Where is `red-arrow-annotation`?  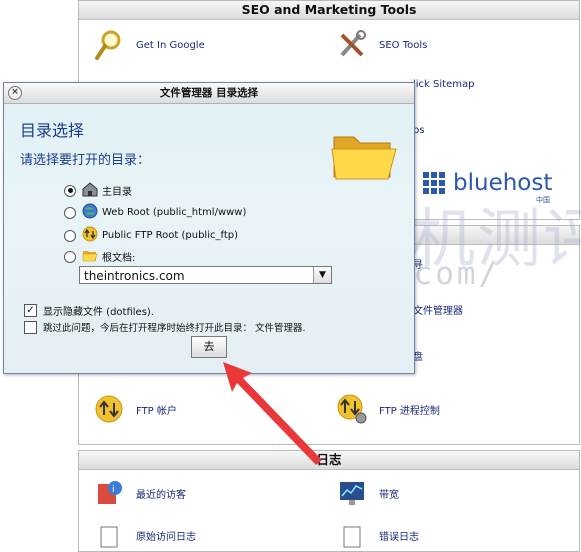
red-arrow-annotation is located at coordinates (272, 413).